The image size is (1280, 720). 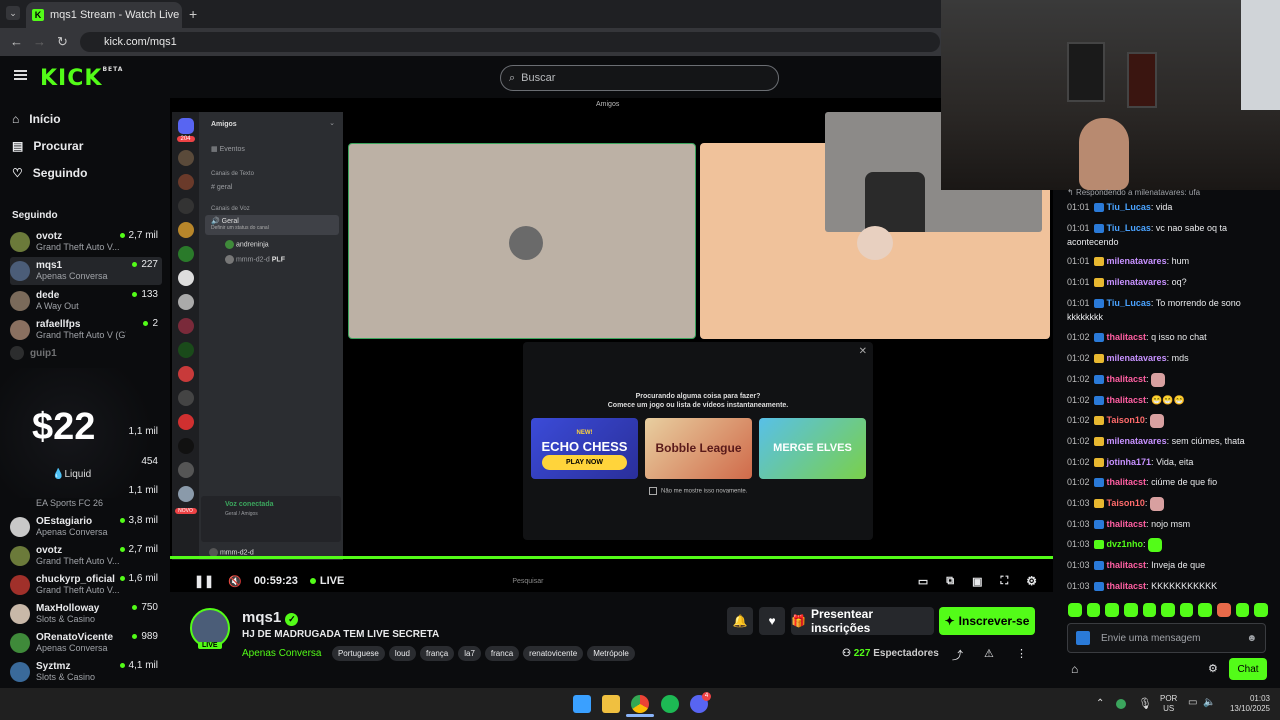 I want to click on new-tab-button: +, so click(x=193, y=14).